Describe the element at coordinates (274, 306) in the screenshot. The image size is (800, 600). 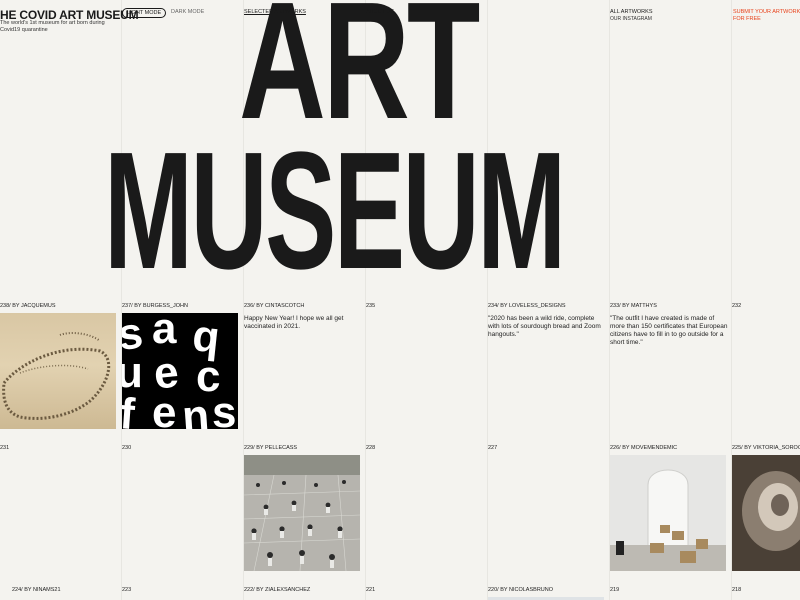
I see `artwork-label: 236/ BY CINTASCOTCH` at that location.